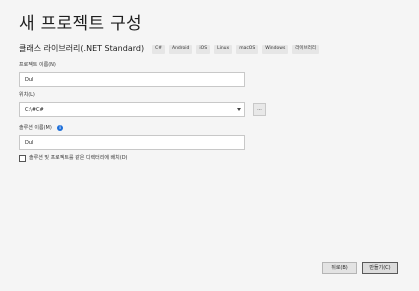  I want to click on location-label: 위치(L), so click(27, 95).